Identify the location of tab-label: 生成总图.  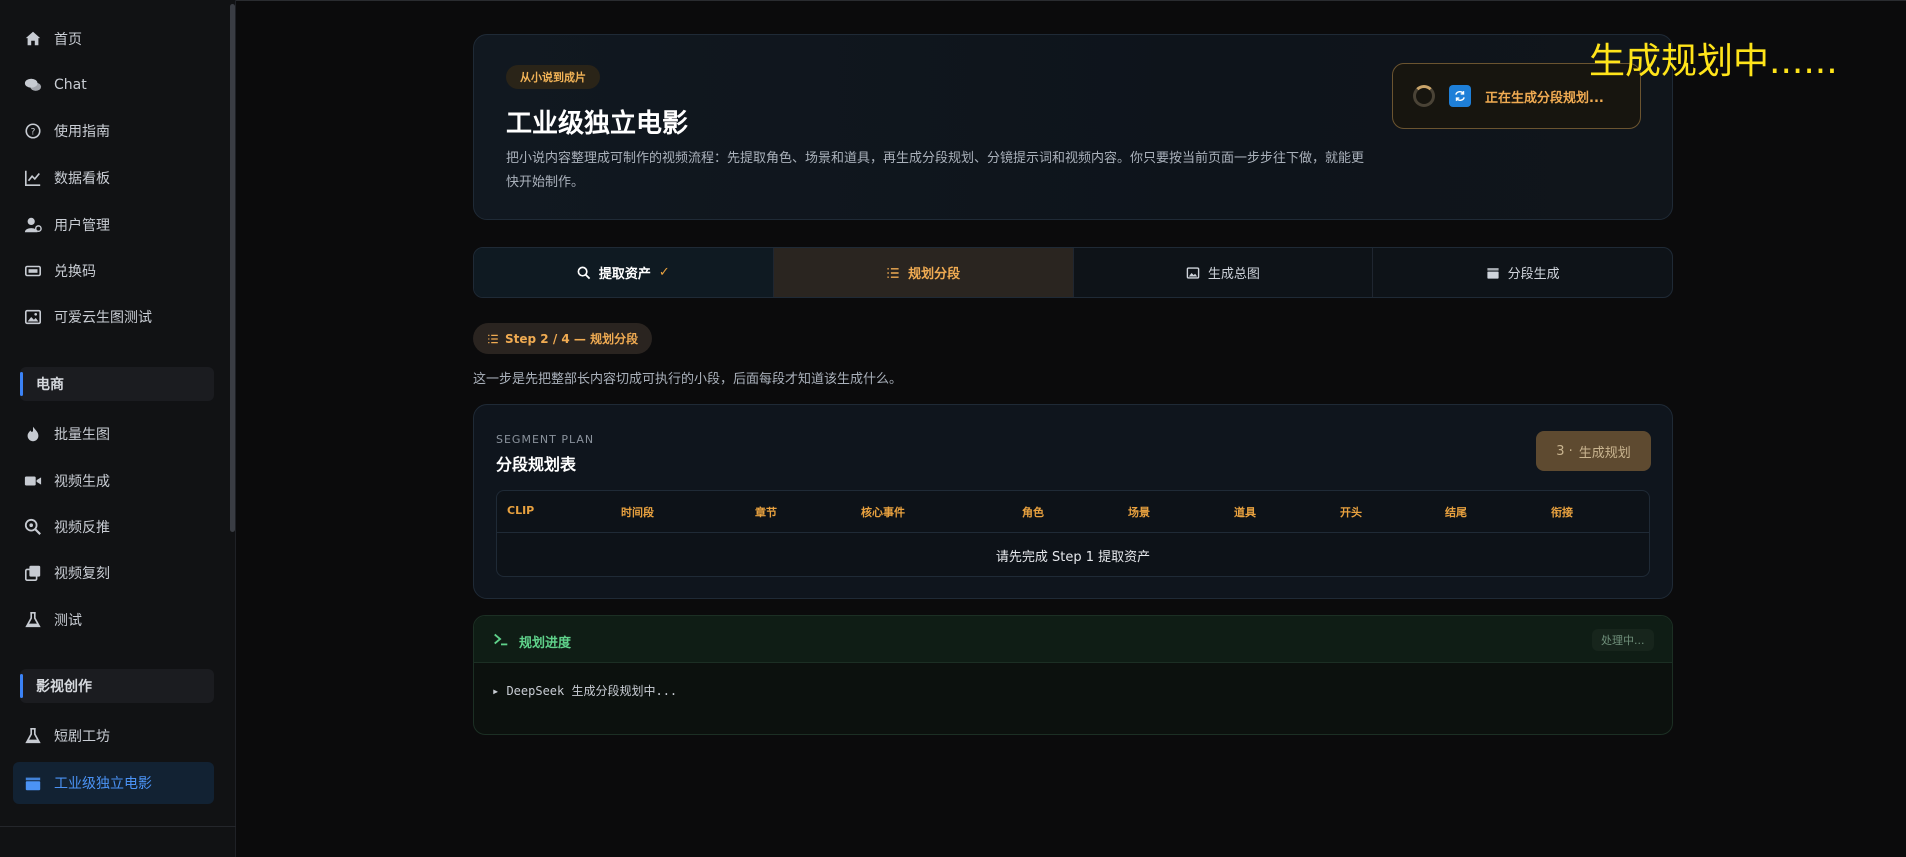
(1233, 274).